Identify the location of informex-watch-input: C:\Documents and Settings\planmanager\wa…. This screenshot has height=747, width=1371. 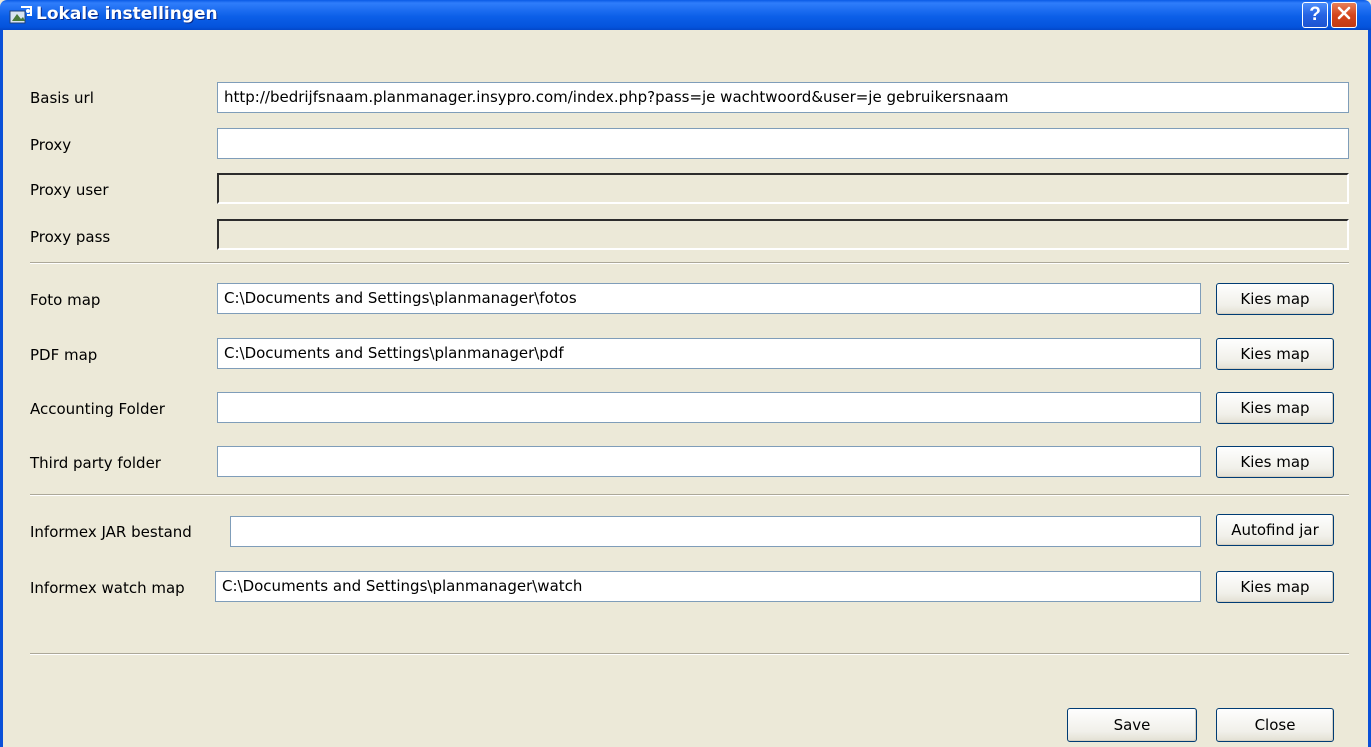
(708, 586).